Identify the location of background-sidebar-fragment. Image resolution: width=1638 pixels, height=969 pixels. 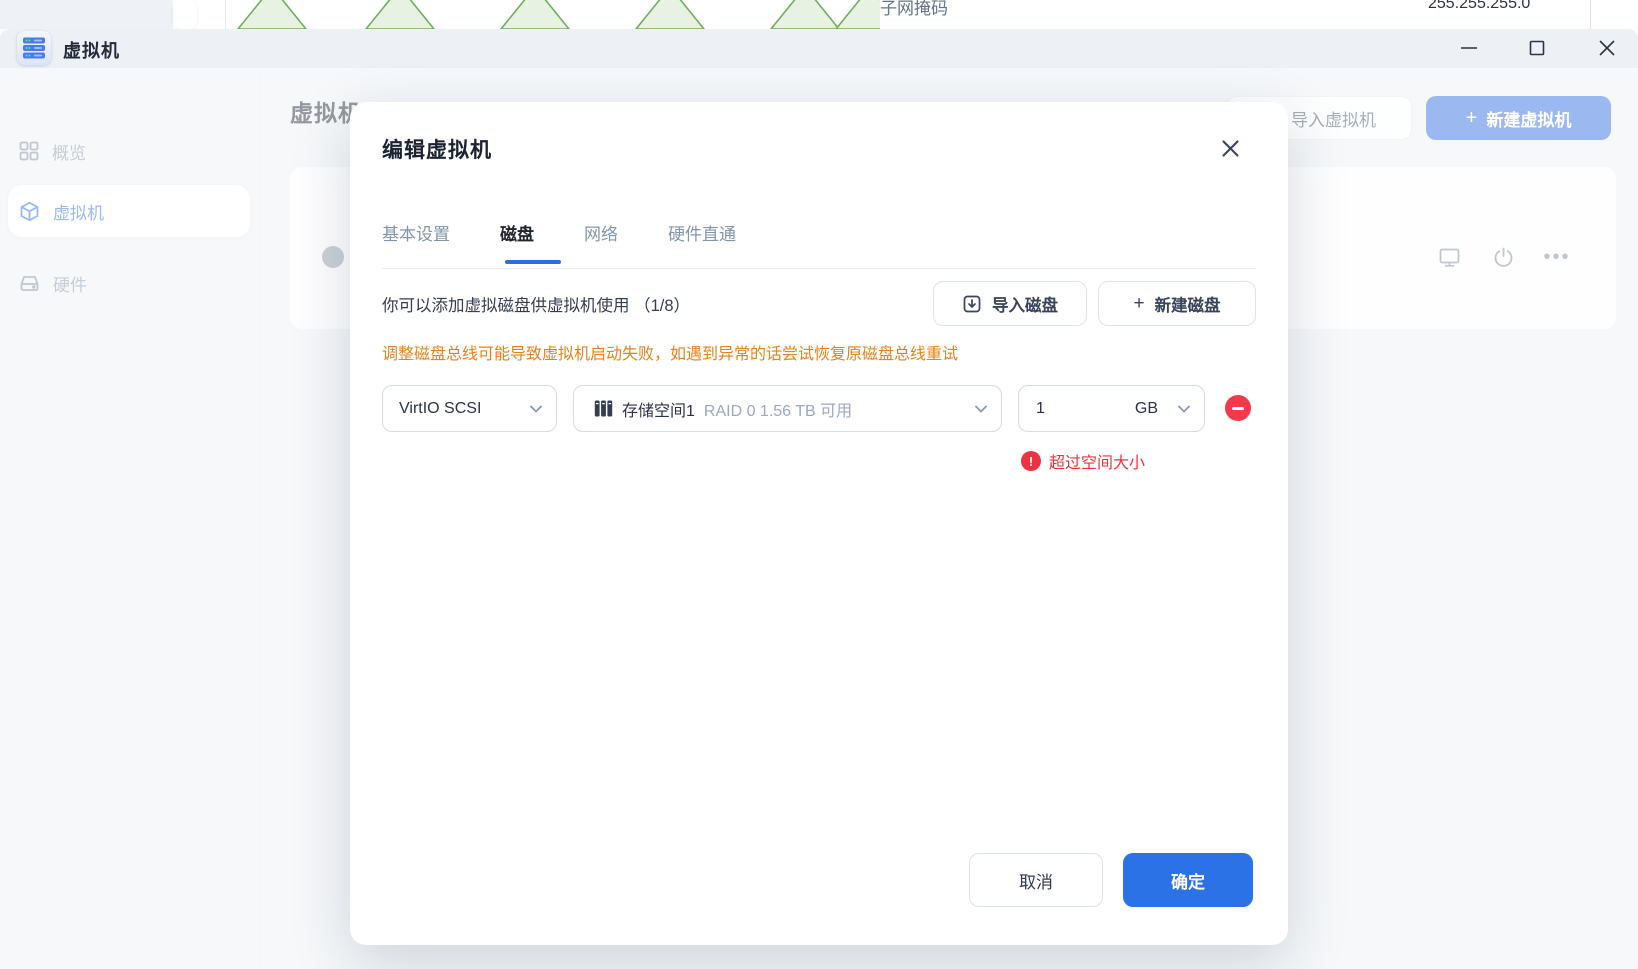
(86, 14).